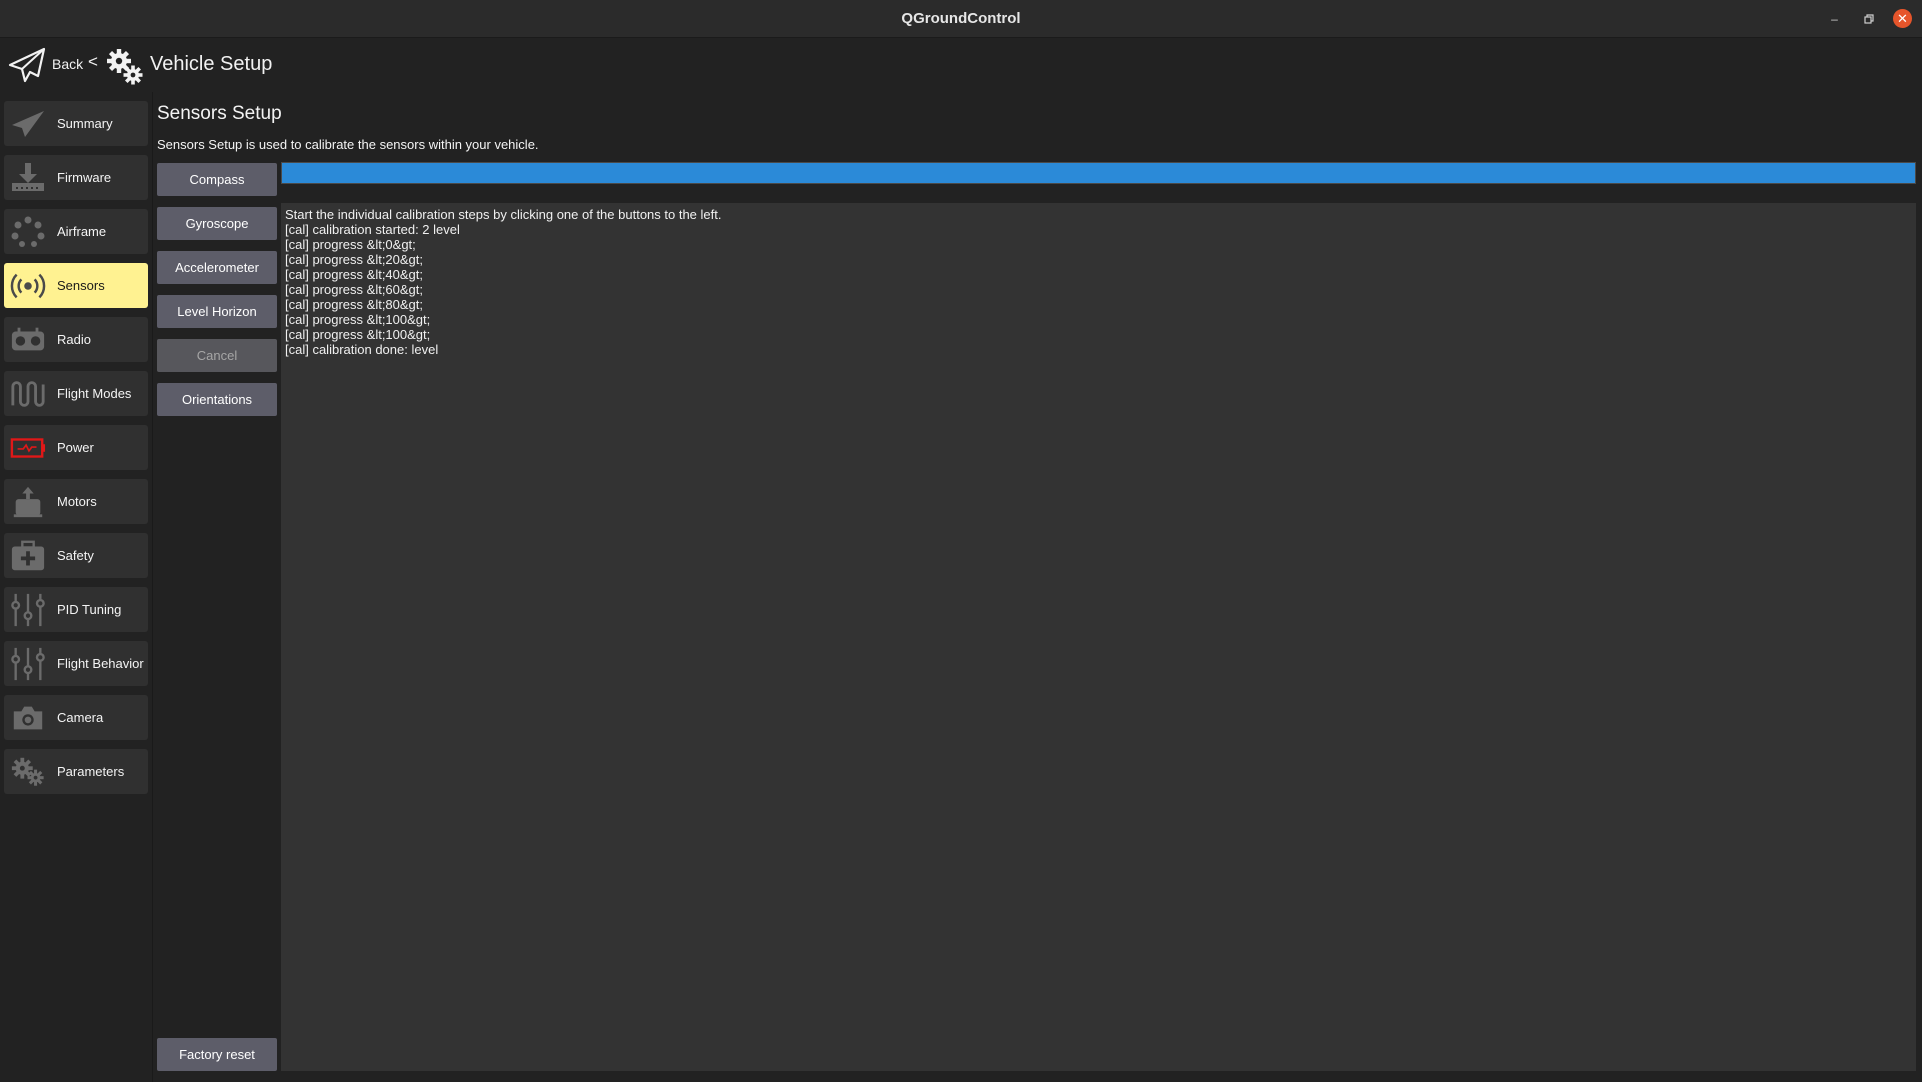  I want to click on sidebar-item-label: Airframe, so click(82, 231).